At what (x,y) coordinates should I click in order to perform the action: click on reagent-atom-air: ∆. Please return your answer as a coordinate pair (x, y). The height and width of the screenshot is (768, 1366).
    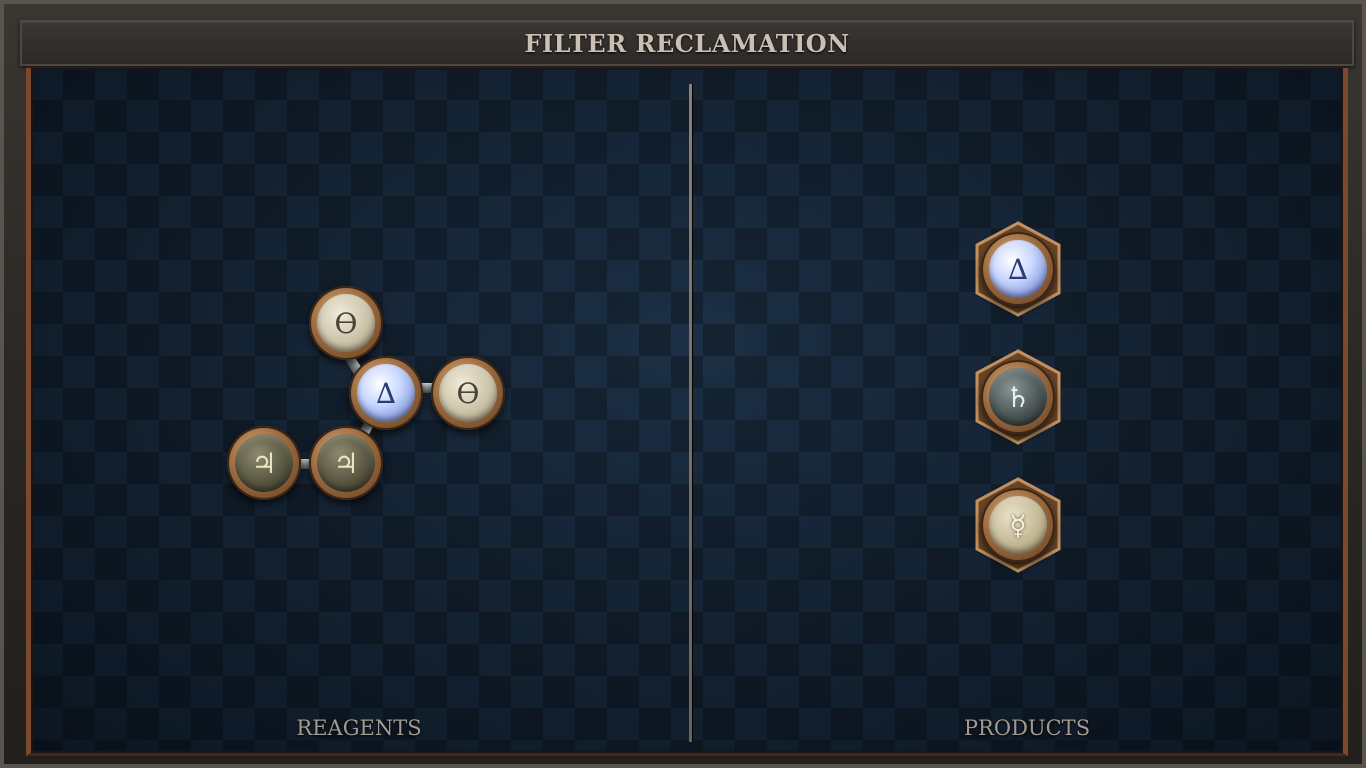
    Looking at the image, I should click on (386, 393).